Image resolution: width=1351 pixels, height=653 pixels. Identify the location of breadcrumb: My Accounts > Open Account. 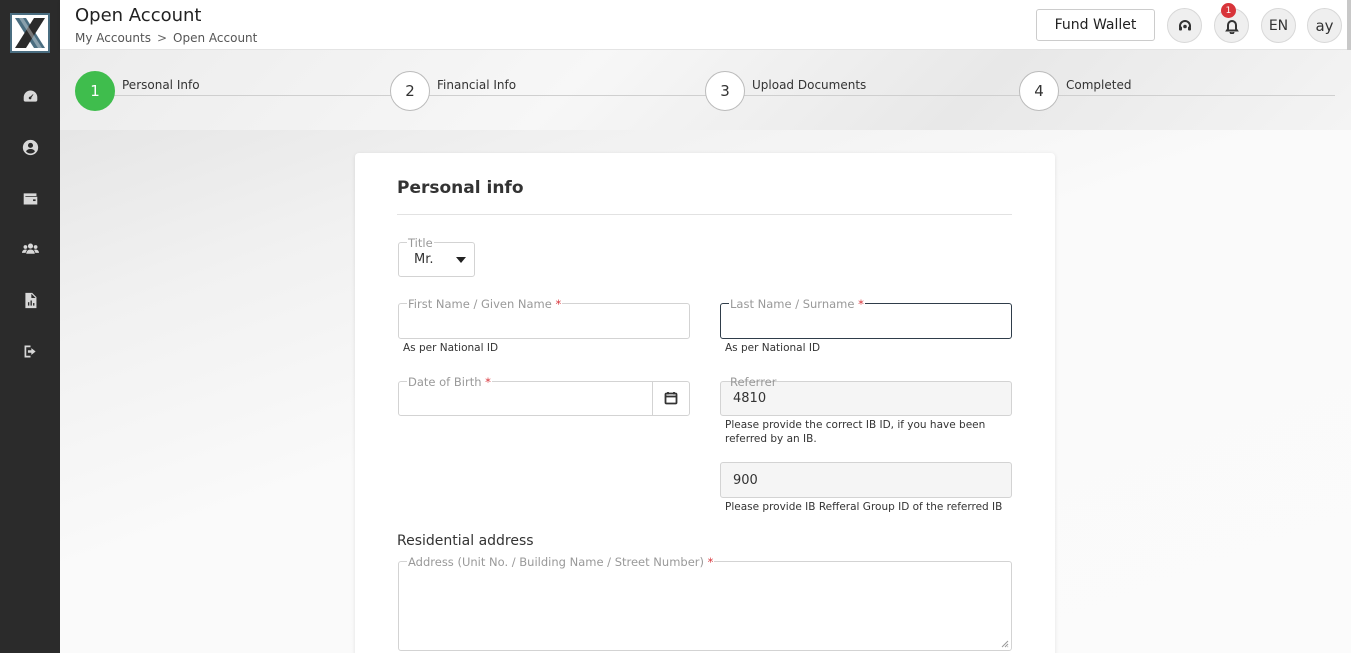
(166, 38).